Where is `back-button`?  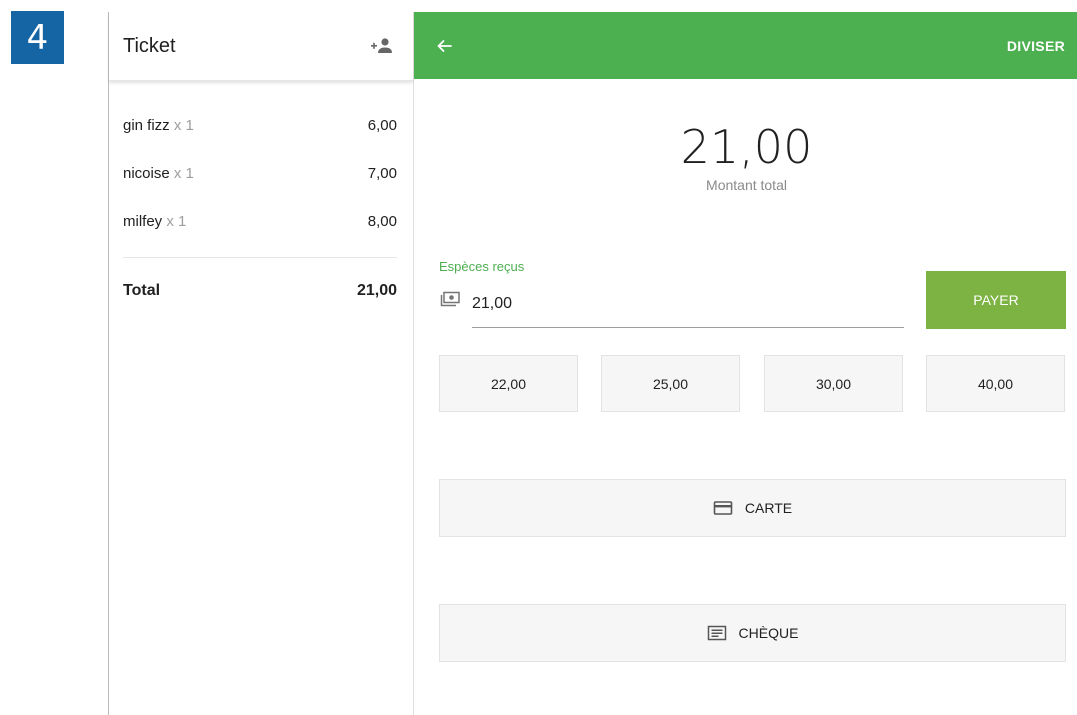 back-button is located at coordinates (451, 46).